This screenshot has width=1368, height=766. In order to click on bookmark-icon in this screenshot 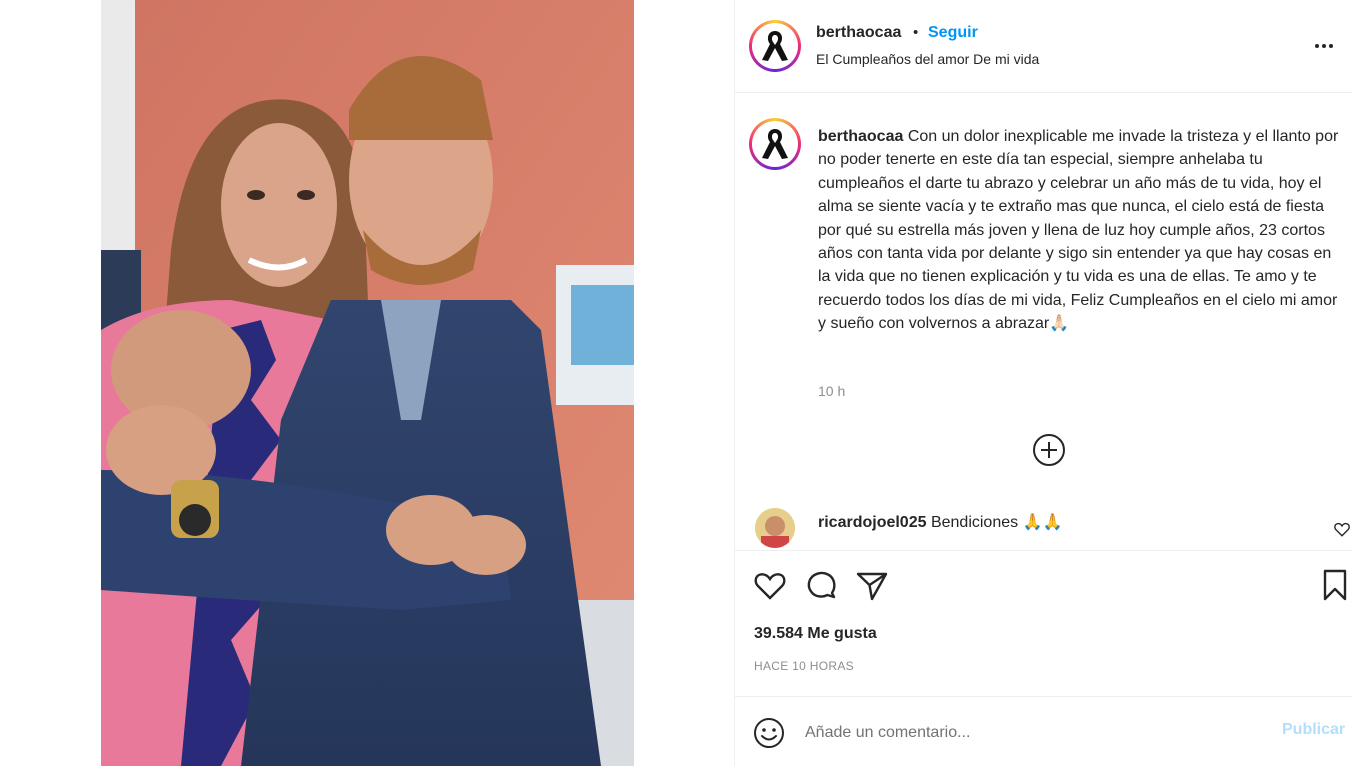, I will do `click(1335, 585)`.